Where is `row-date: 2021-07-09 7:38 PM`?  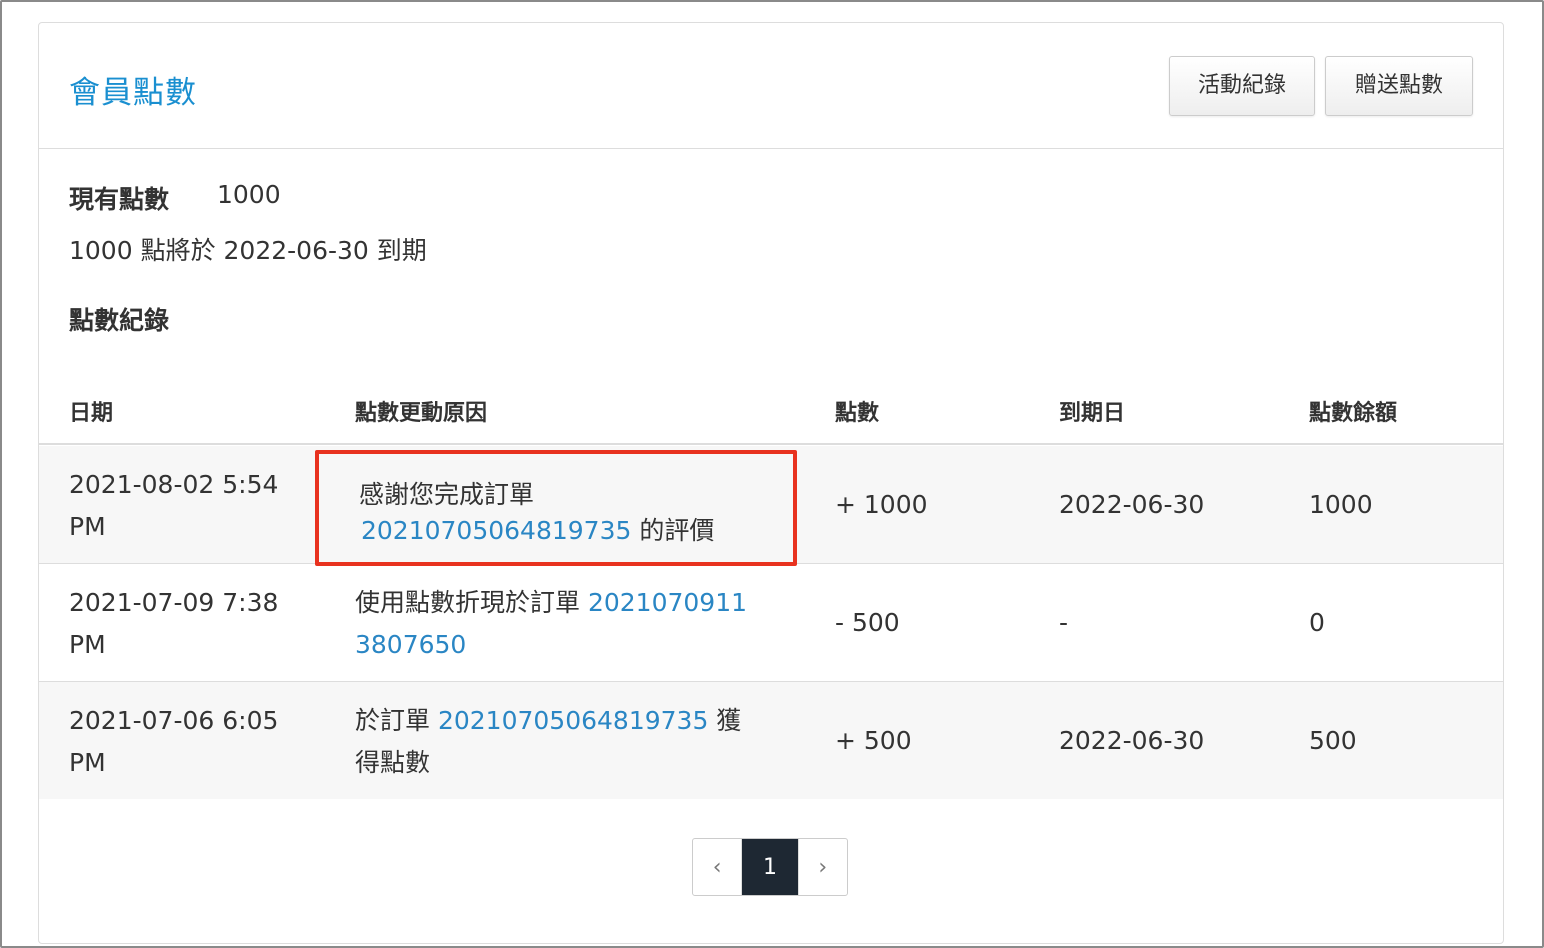
row-date: 2021-07-09 7:38 PM is located at coordinates (174, 623).